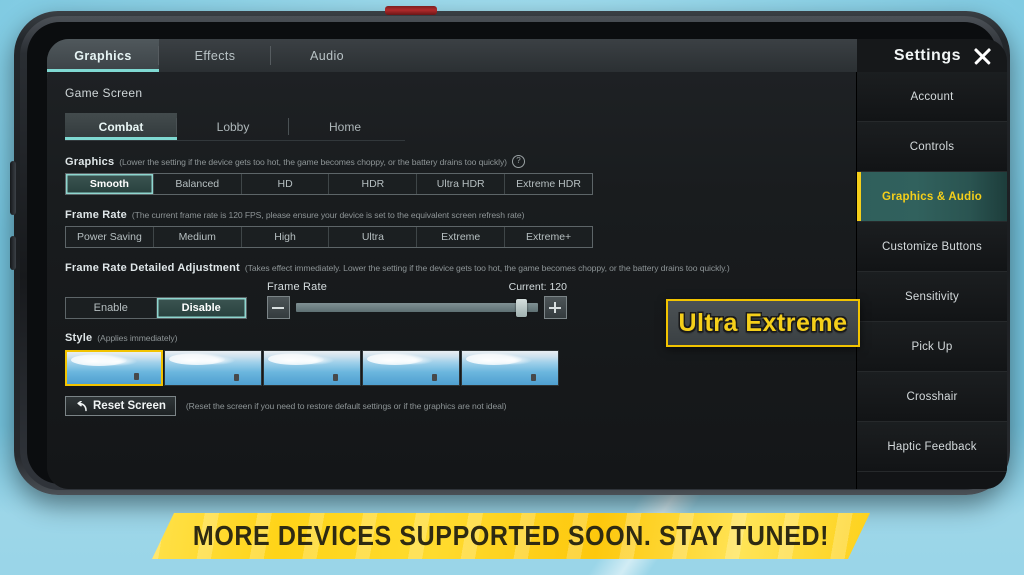 The width and height of the screenshot is (1024, 575). I want to click on close-icon, so click(982, 56).